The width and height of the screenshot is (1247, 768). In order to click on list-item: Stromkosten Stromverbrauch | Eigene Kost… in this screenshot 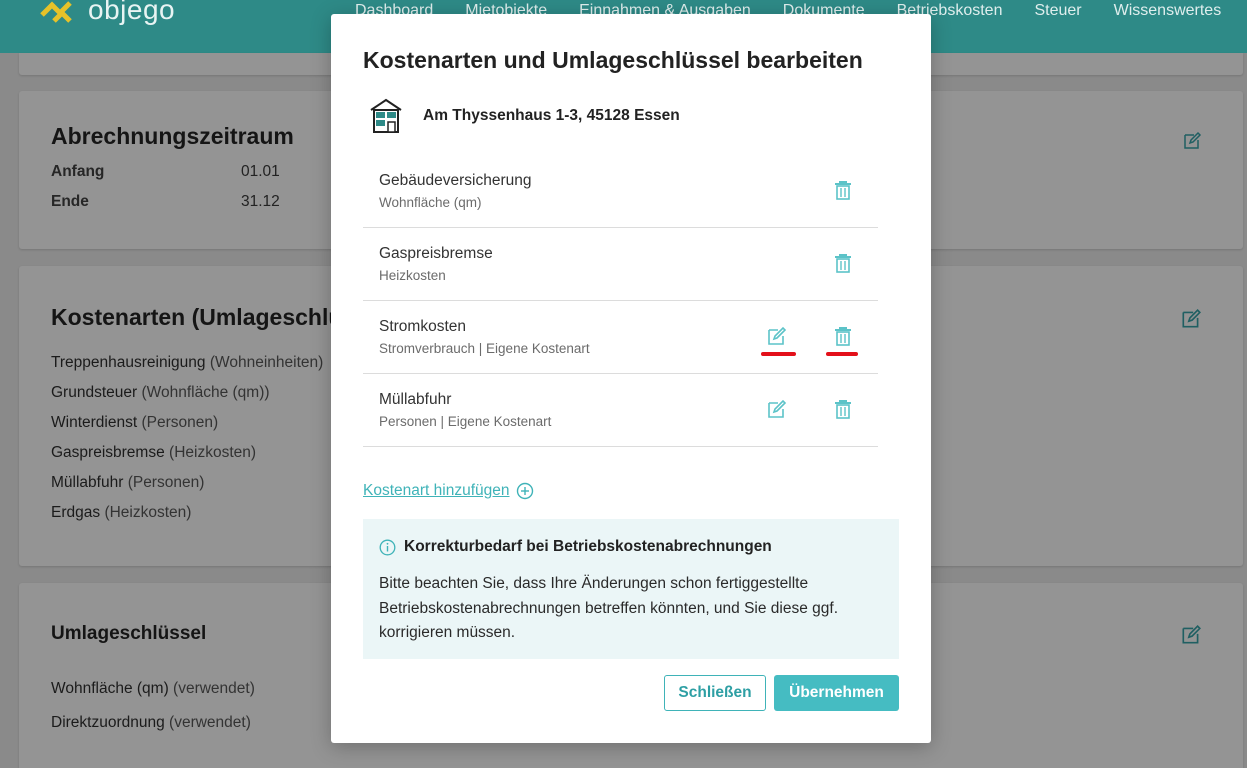, I will do `click(620, 337)`.